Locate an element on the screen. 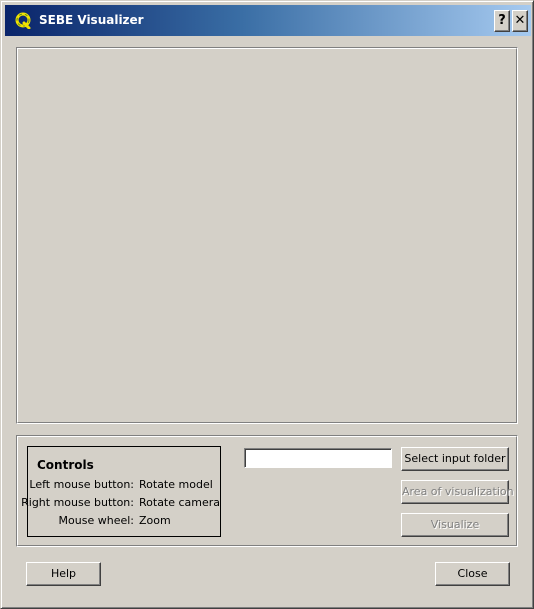 The image size is (534, 609). control-value: Rotate camera is located at coordinates (180, 502).